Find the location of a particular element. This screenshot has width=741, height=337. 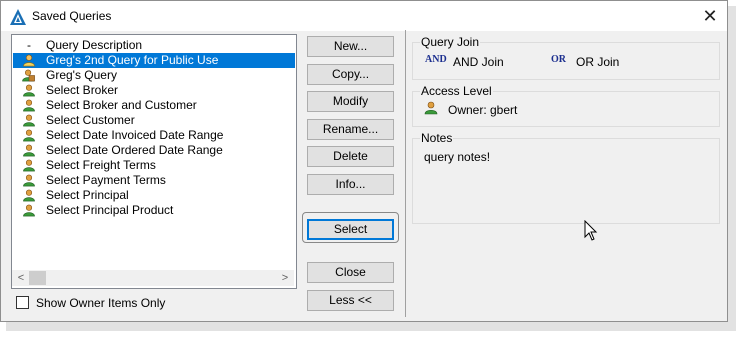

owner-value: Owner: gbert is located at coordinates (483, 110).